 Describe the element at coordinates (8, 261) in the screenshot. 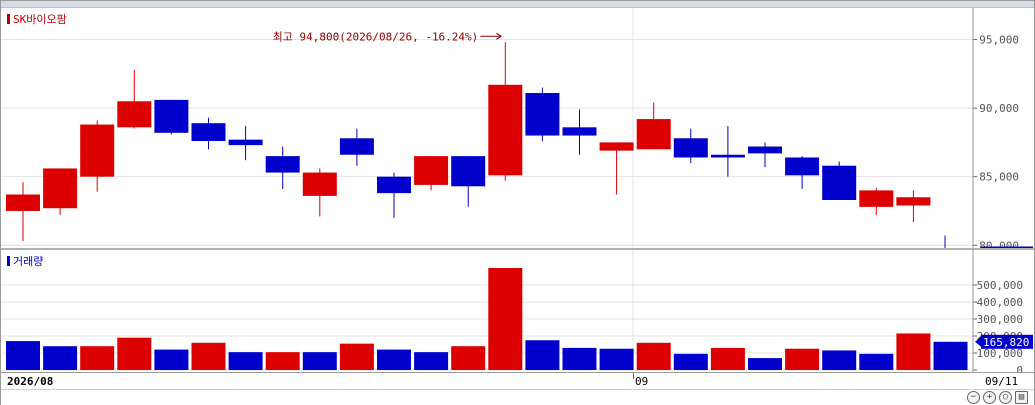

I see `volume-legend-marker` at that location.